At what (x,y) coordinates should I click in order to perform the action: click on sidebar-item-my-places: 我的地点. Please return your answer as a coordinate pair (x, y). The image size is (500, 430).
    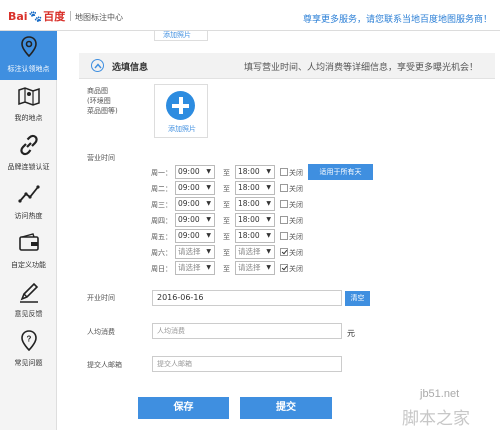
    Looking at the image, I should click on (28, 104).